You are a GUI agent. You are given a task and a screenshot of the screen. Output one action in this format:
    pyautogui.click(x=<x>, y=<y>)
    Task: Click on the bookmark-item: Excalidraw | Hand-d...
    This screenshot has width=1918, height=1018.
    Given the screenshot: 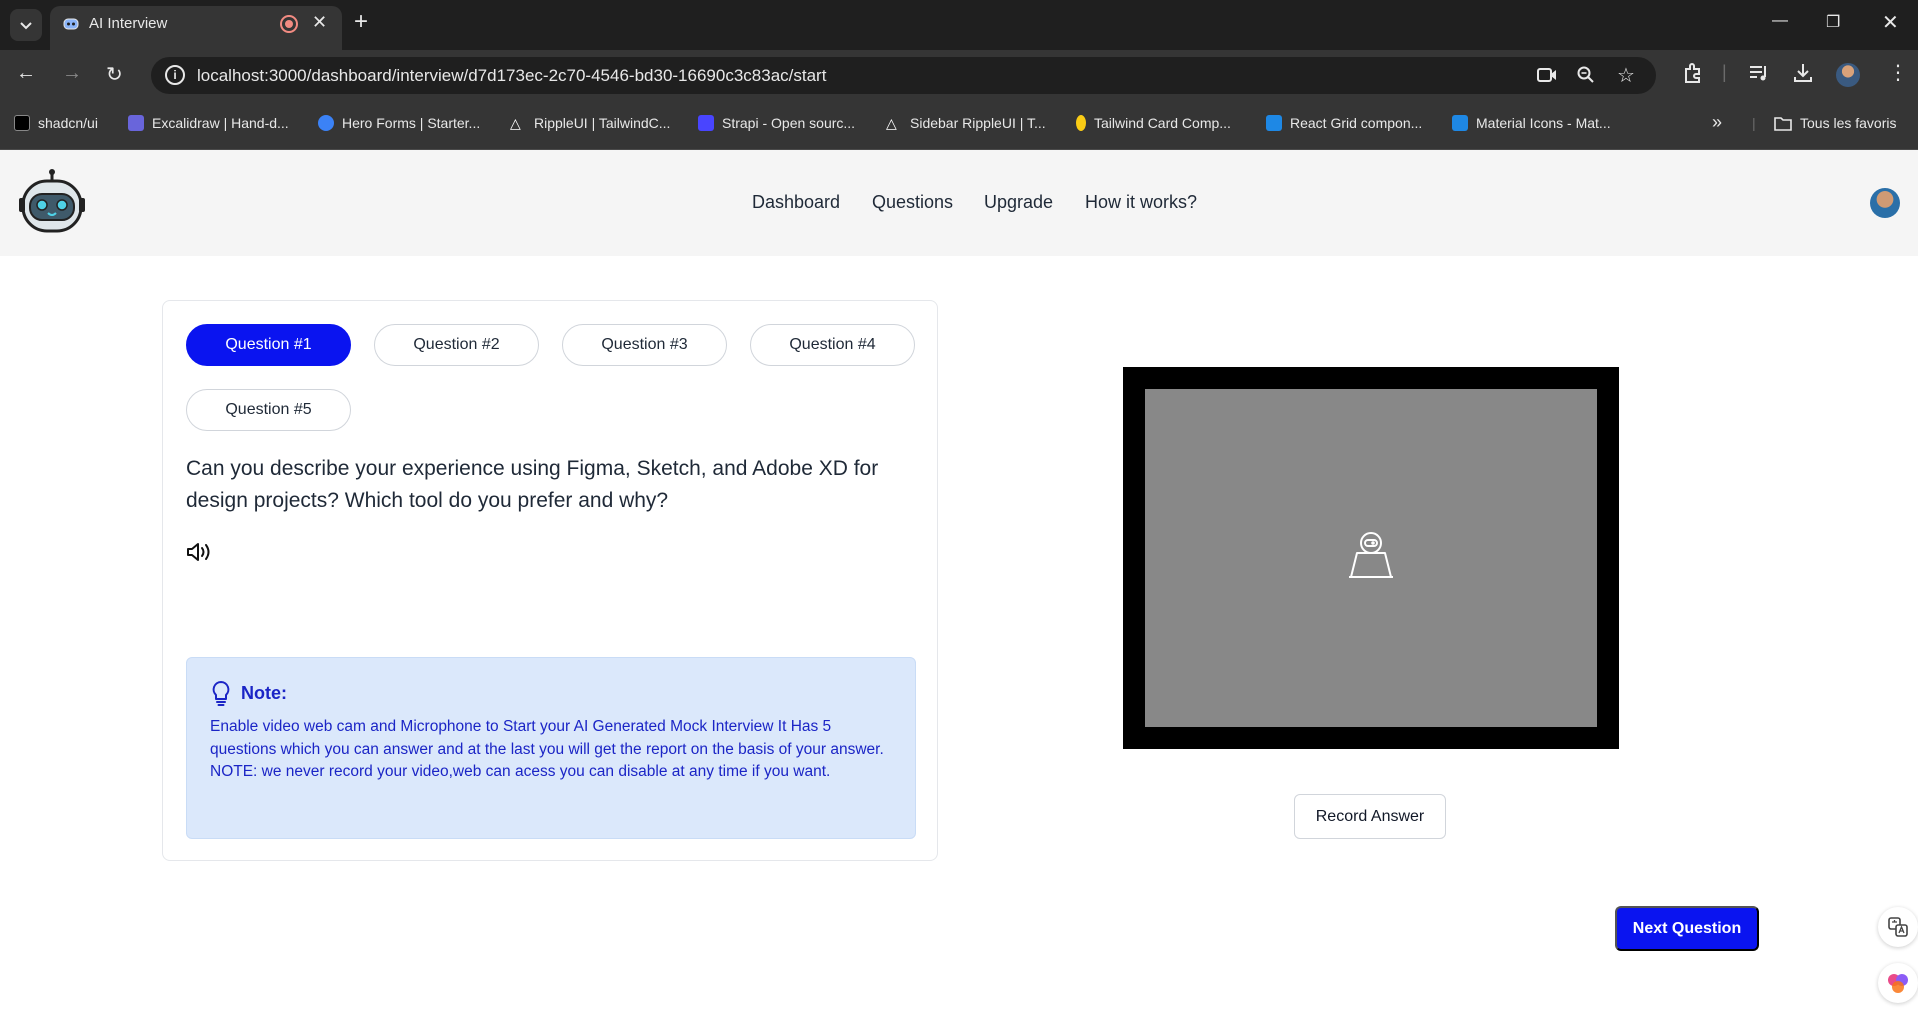 What is the action you would take?
    pyautogui.click(x=208, y=123)
    